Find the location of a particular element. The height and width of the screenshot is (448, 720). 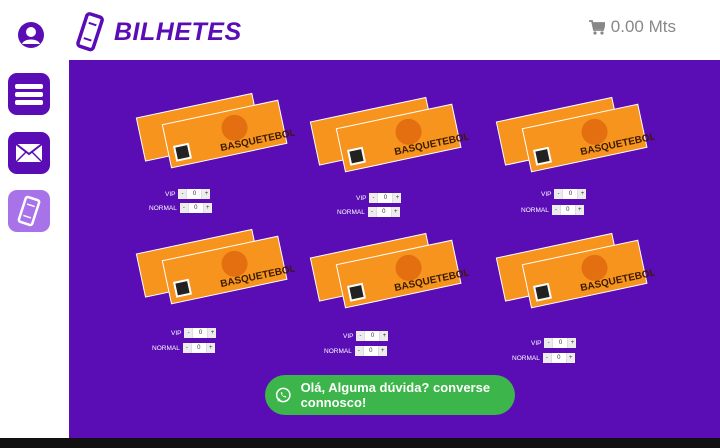

sidebar-item-messages is located at coordinates (29, 153).